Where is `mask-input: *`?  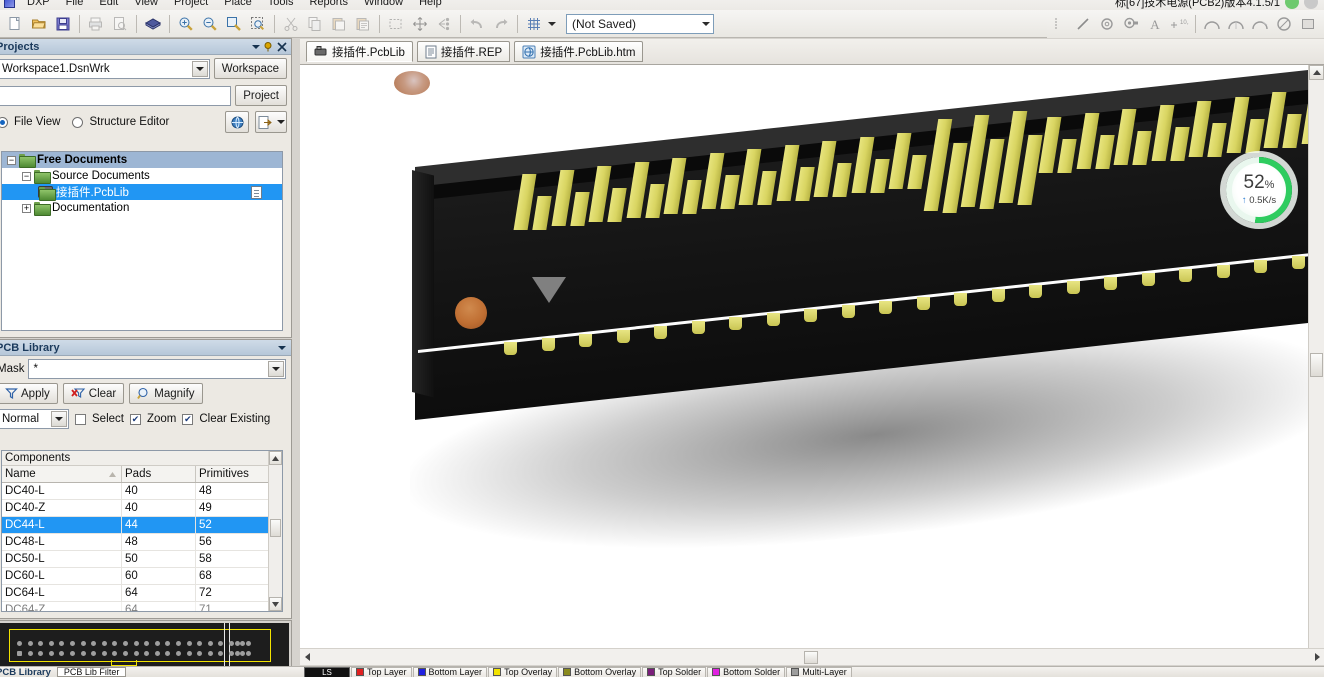
mask-input: * is located at coordinates (157, 369).